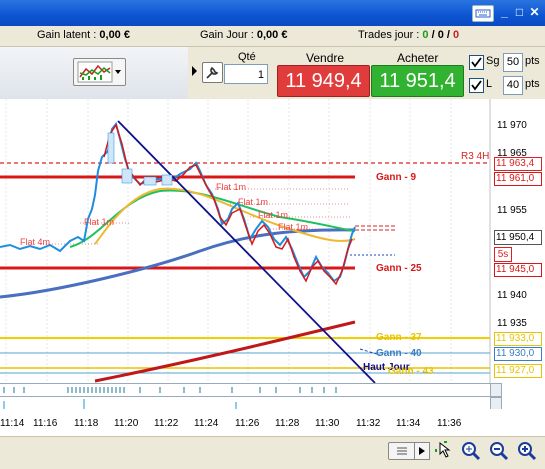 This screenshot has width=545, height=469. What do you see at coordinates (225, 351) in the screenshot?
I see `ma-red` at bounding box center [225, 351].